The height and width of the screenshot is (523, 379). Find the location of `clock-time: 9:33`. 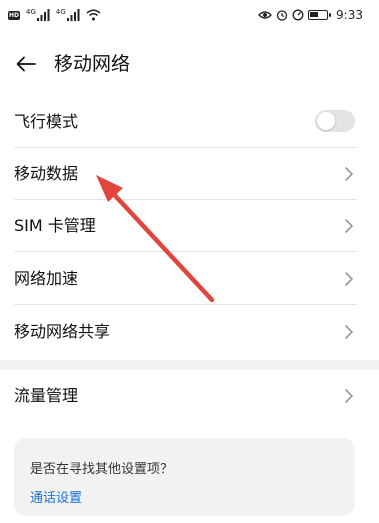

clock-time: 9:33 is located at coordinates (349, 15).